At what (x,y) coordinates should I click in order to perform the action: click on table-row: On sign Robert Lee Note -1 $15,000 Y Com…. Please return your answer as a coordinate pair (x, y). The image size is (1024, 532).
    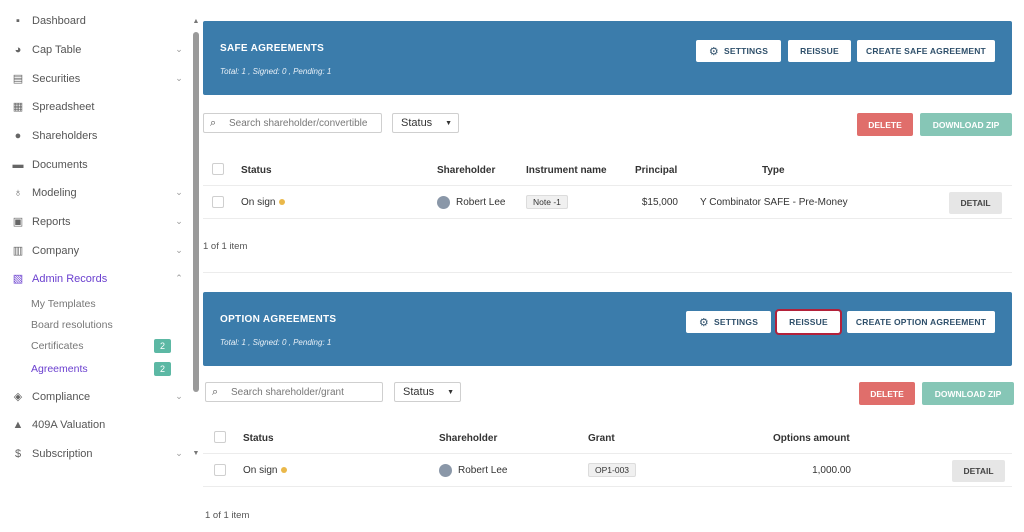
    Looking at the image, I should click on (607, 202).